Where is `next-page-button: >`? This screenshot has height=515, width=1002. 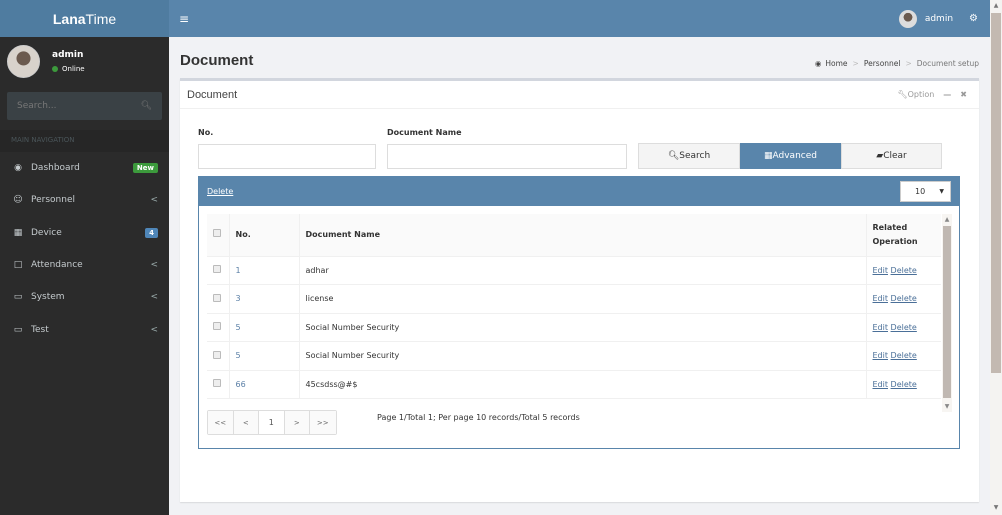 next-page-button: > is located at coordinates (297, 422).